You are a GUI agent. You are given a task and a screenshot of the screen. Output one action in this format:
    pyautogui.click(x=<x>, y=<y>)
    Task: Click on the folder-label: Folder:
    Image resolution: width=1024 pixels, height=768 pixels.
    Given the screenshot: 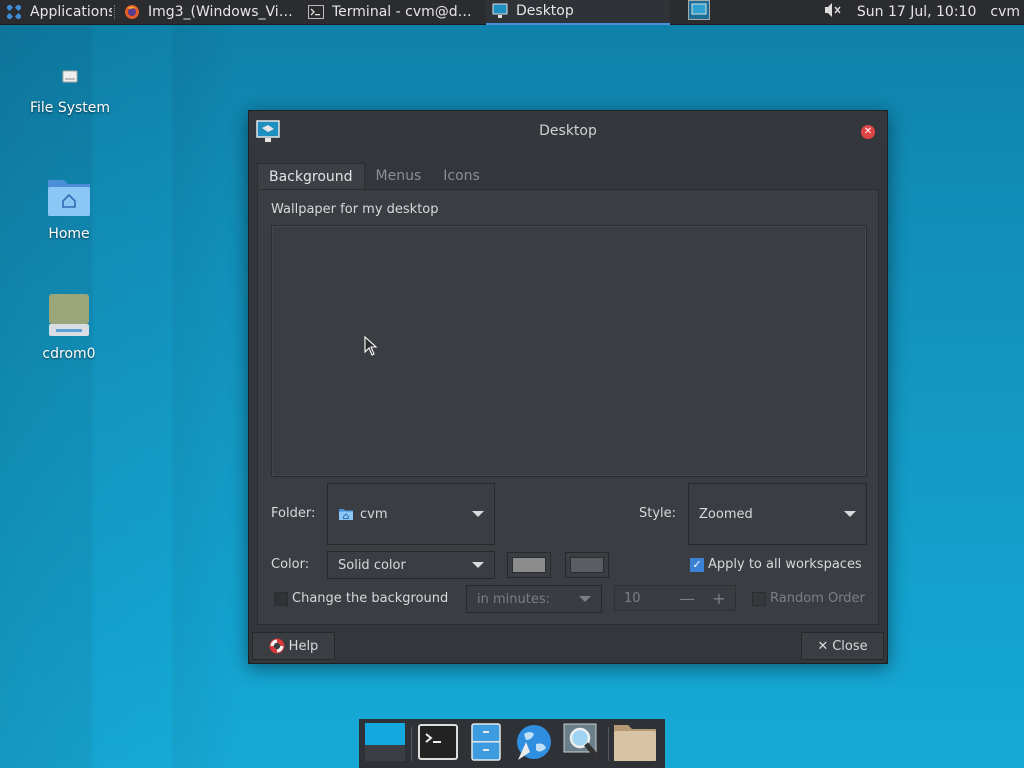 What is the action you would take?
    pyautogui.click(x=293, y=513)
    